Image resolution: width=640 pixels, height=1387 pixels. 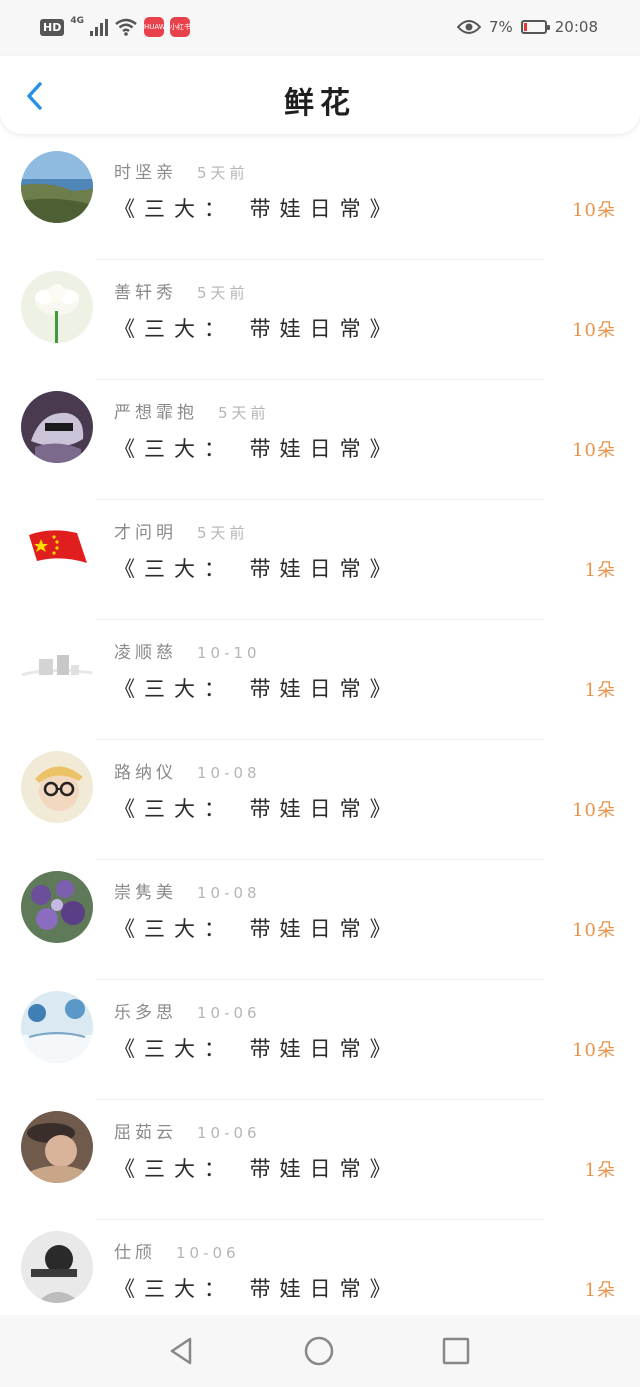 I want to click on user-name: 严想霏抱, so click(x=156, y=413).